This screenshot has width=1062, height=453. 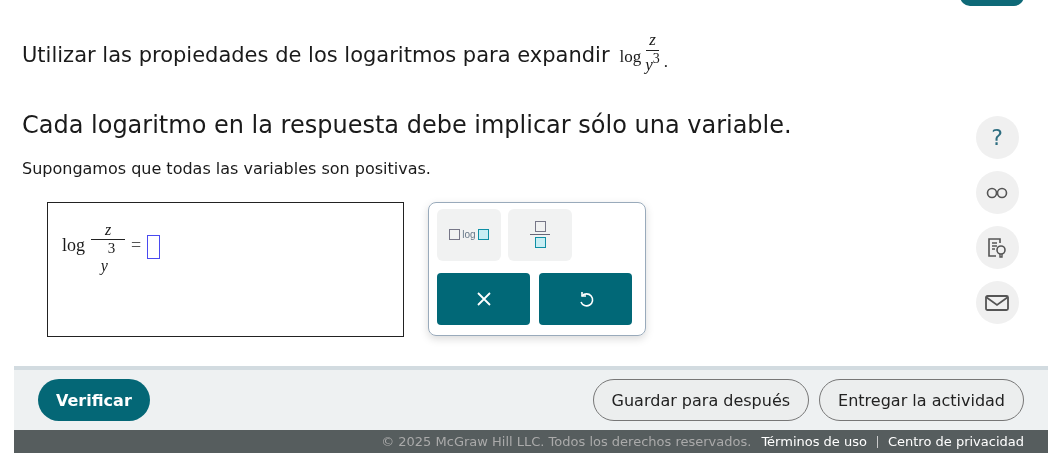 What do you see at coordinates (997, 137) in the screenshot?
I see `help-button: ?` at bounding box center [997, 137].